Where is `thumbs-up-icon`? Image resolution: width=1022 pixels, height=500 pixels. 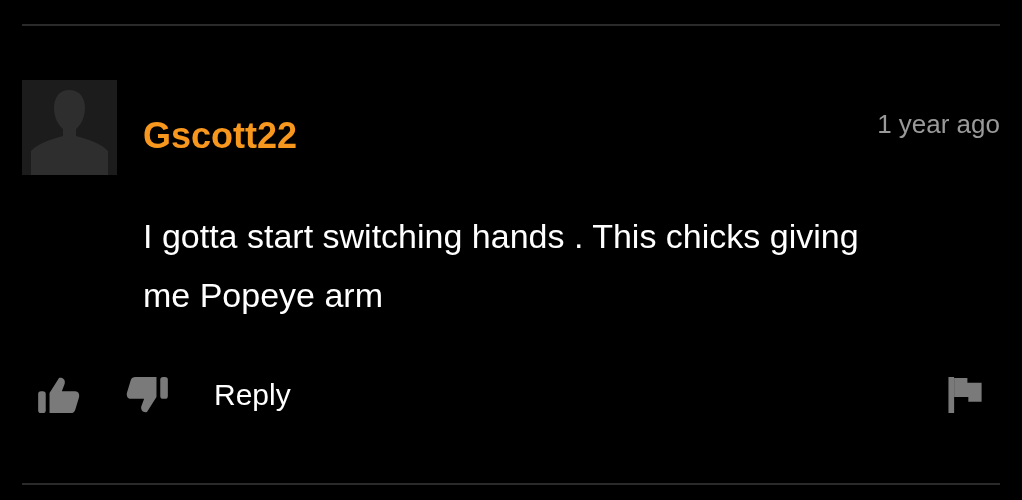
thumbs-up-icon is located at coordinates (59, 395).